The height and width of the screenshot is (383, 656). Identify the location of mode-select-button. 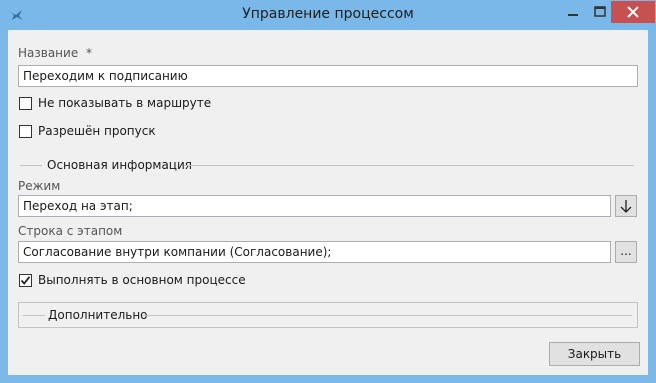
(626, 206).